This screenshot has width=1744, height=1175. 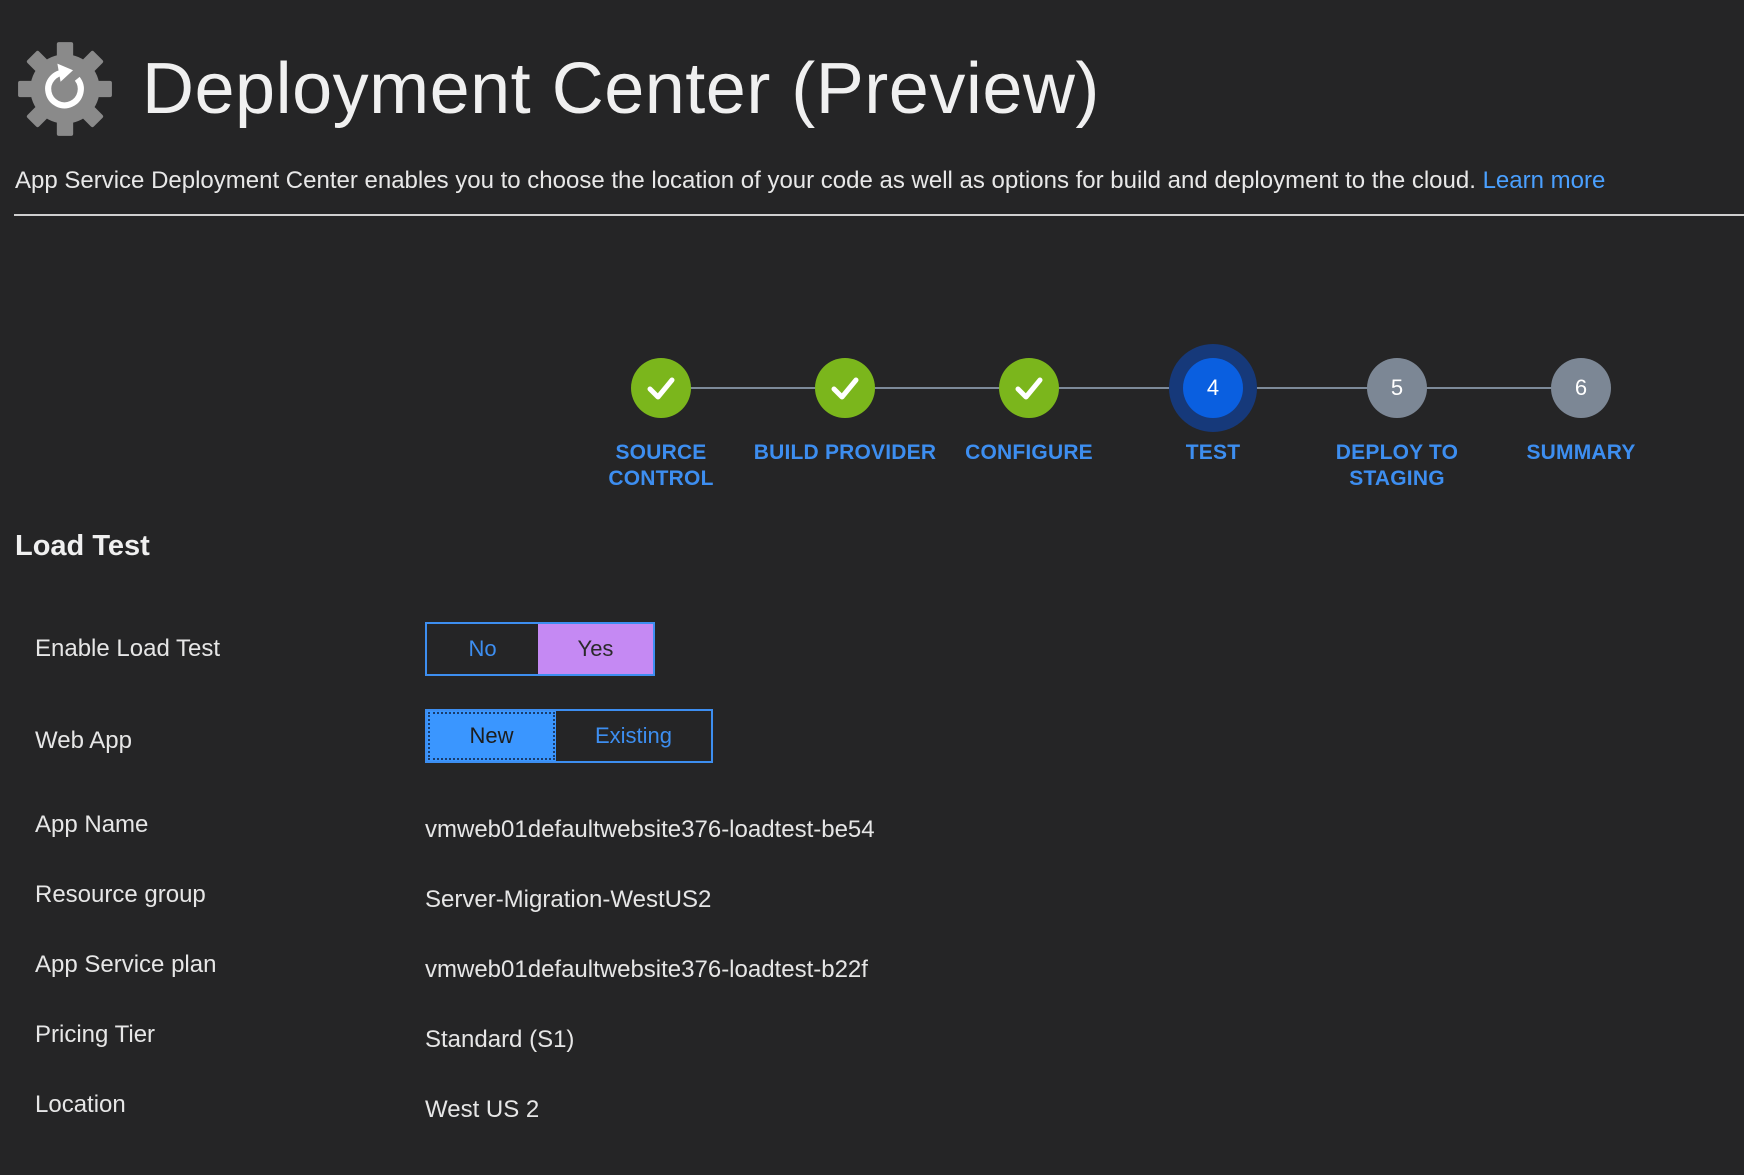 What do you see at coordinates (568, 899) in the screenshot?
I see `resource-group-value: Server-Migration-WestUS2` at bounding box center [568, 899].